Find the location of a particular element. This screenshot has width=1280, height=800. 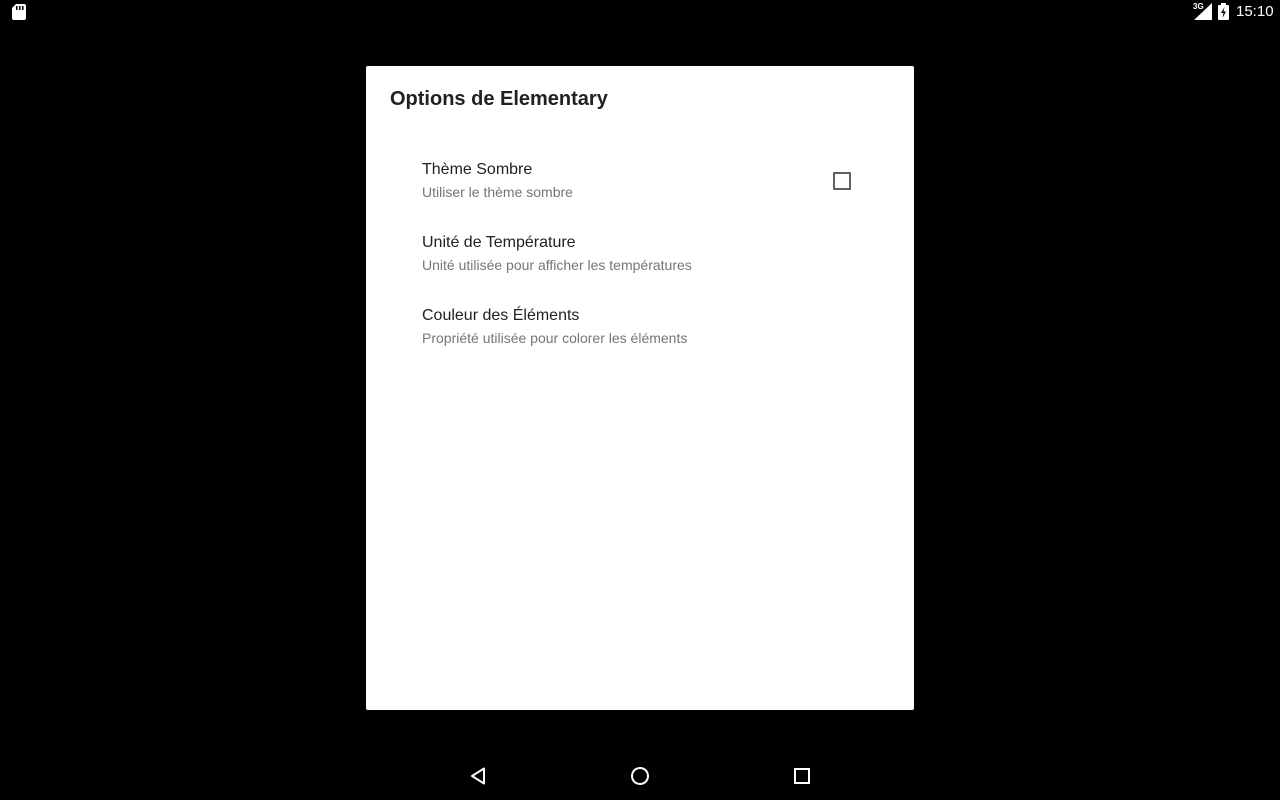

dark-theme-checkbox is located at coordinates (842, 181).